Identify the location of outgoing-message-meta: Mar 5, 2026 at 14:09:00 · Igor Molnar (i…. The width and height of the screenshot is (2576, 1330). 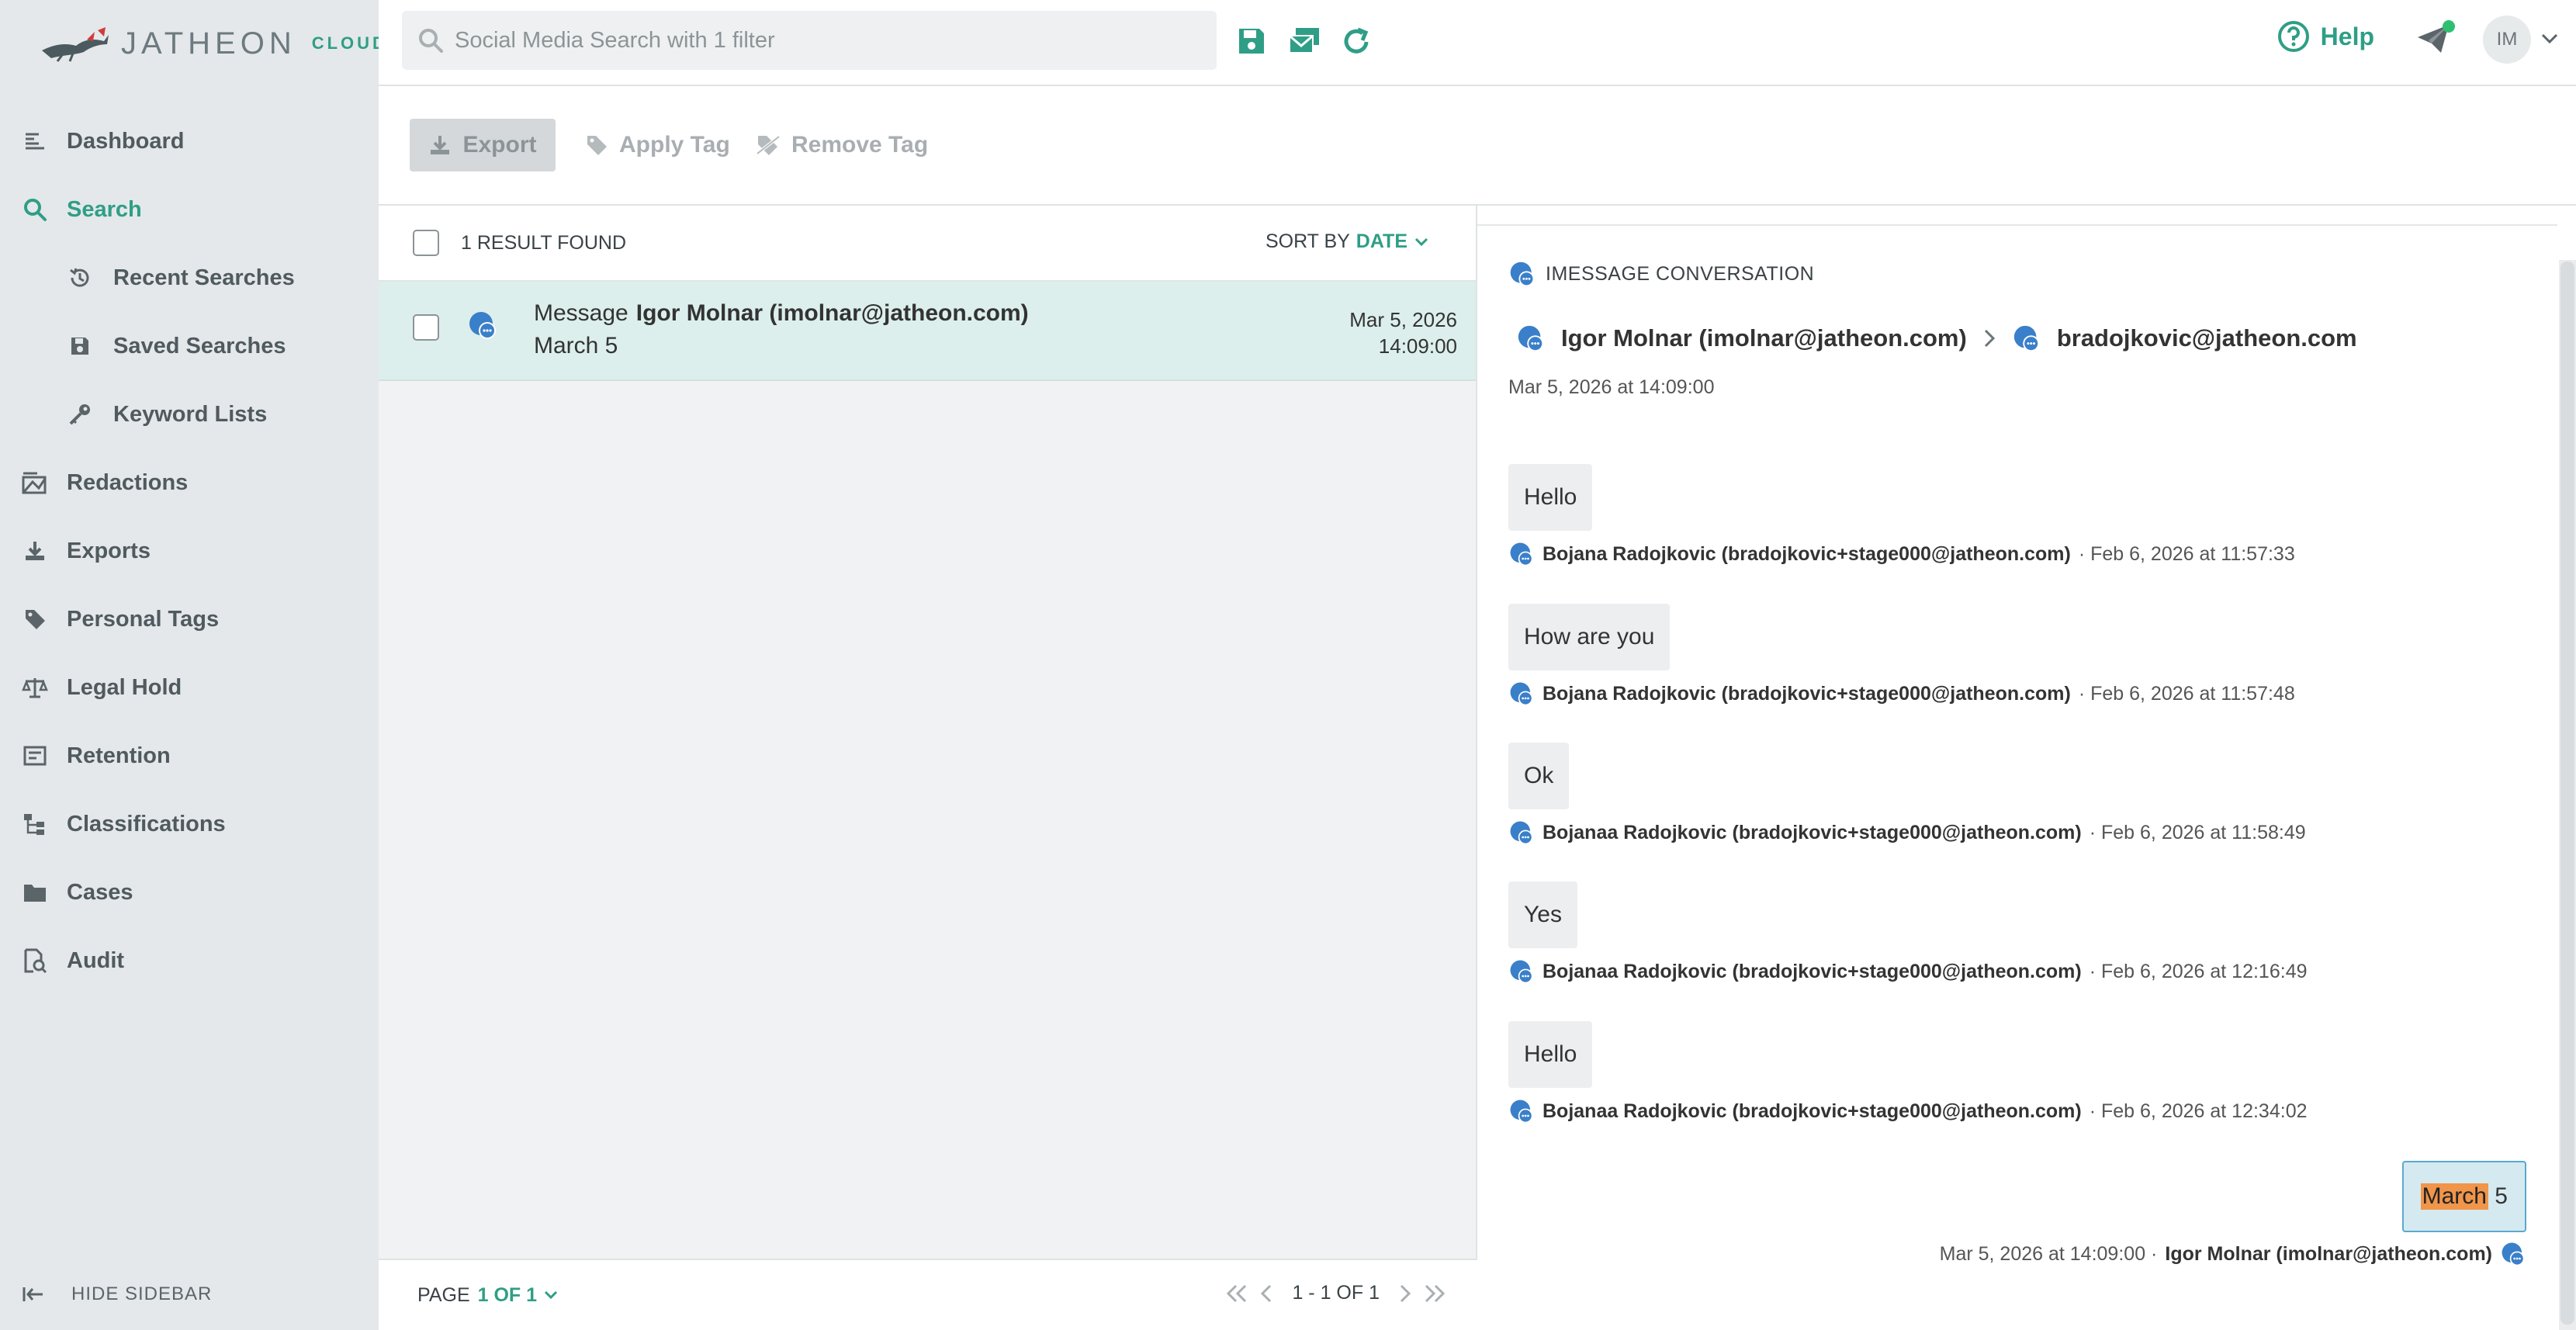
(2233, 1254).